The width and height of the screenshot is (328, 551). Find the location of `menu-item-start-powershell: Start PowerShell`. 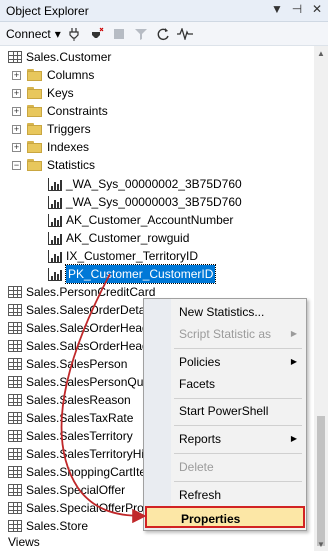

menu-item-start-powershell: Start PowerShell is located at coordinates (225, 411).